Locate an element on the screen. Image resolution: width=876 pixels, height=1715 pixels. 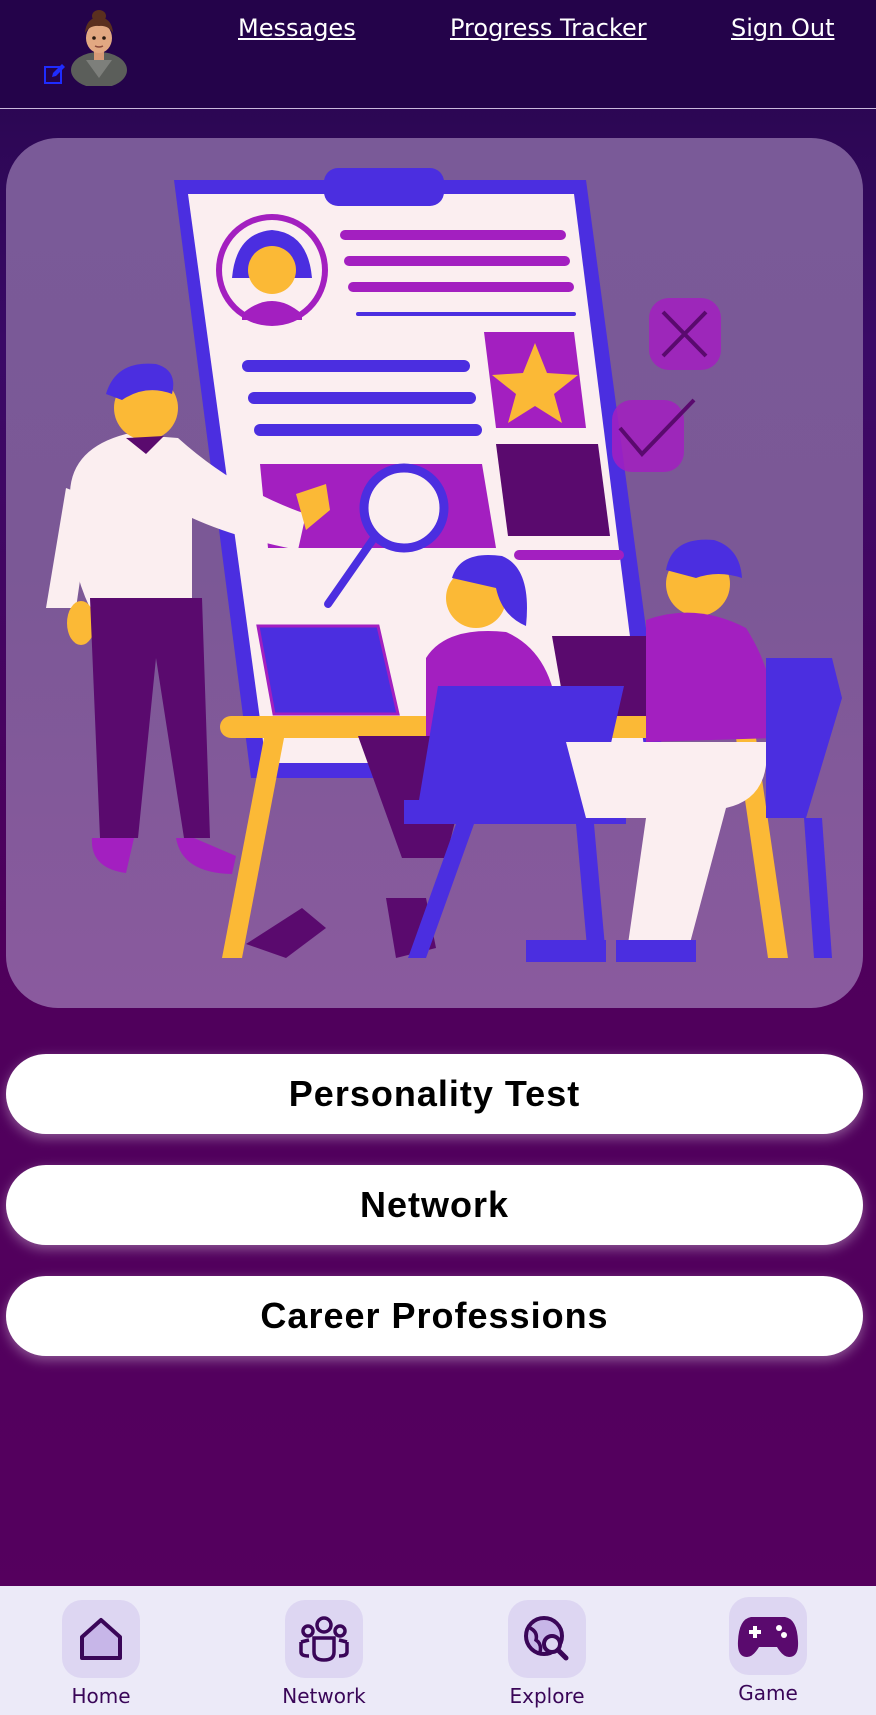
edit-profile-icon is located at coordinates (55, 74).